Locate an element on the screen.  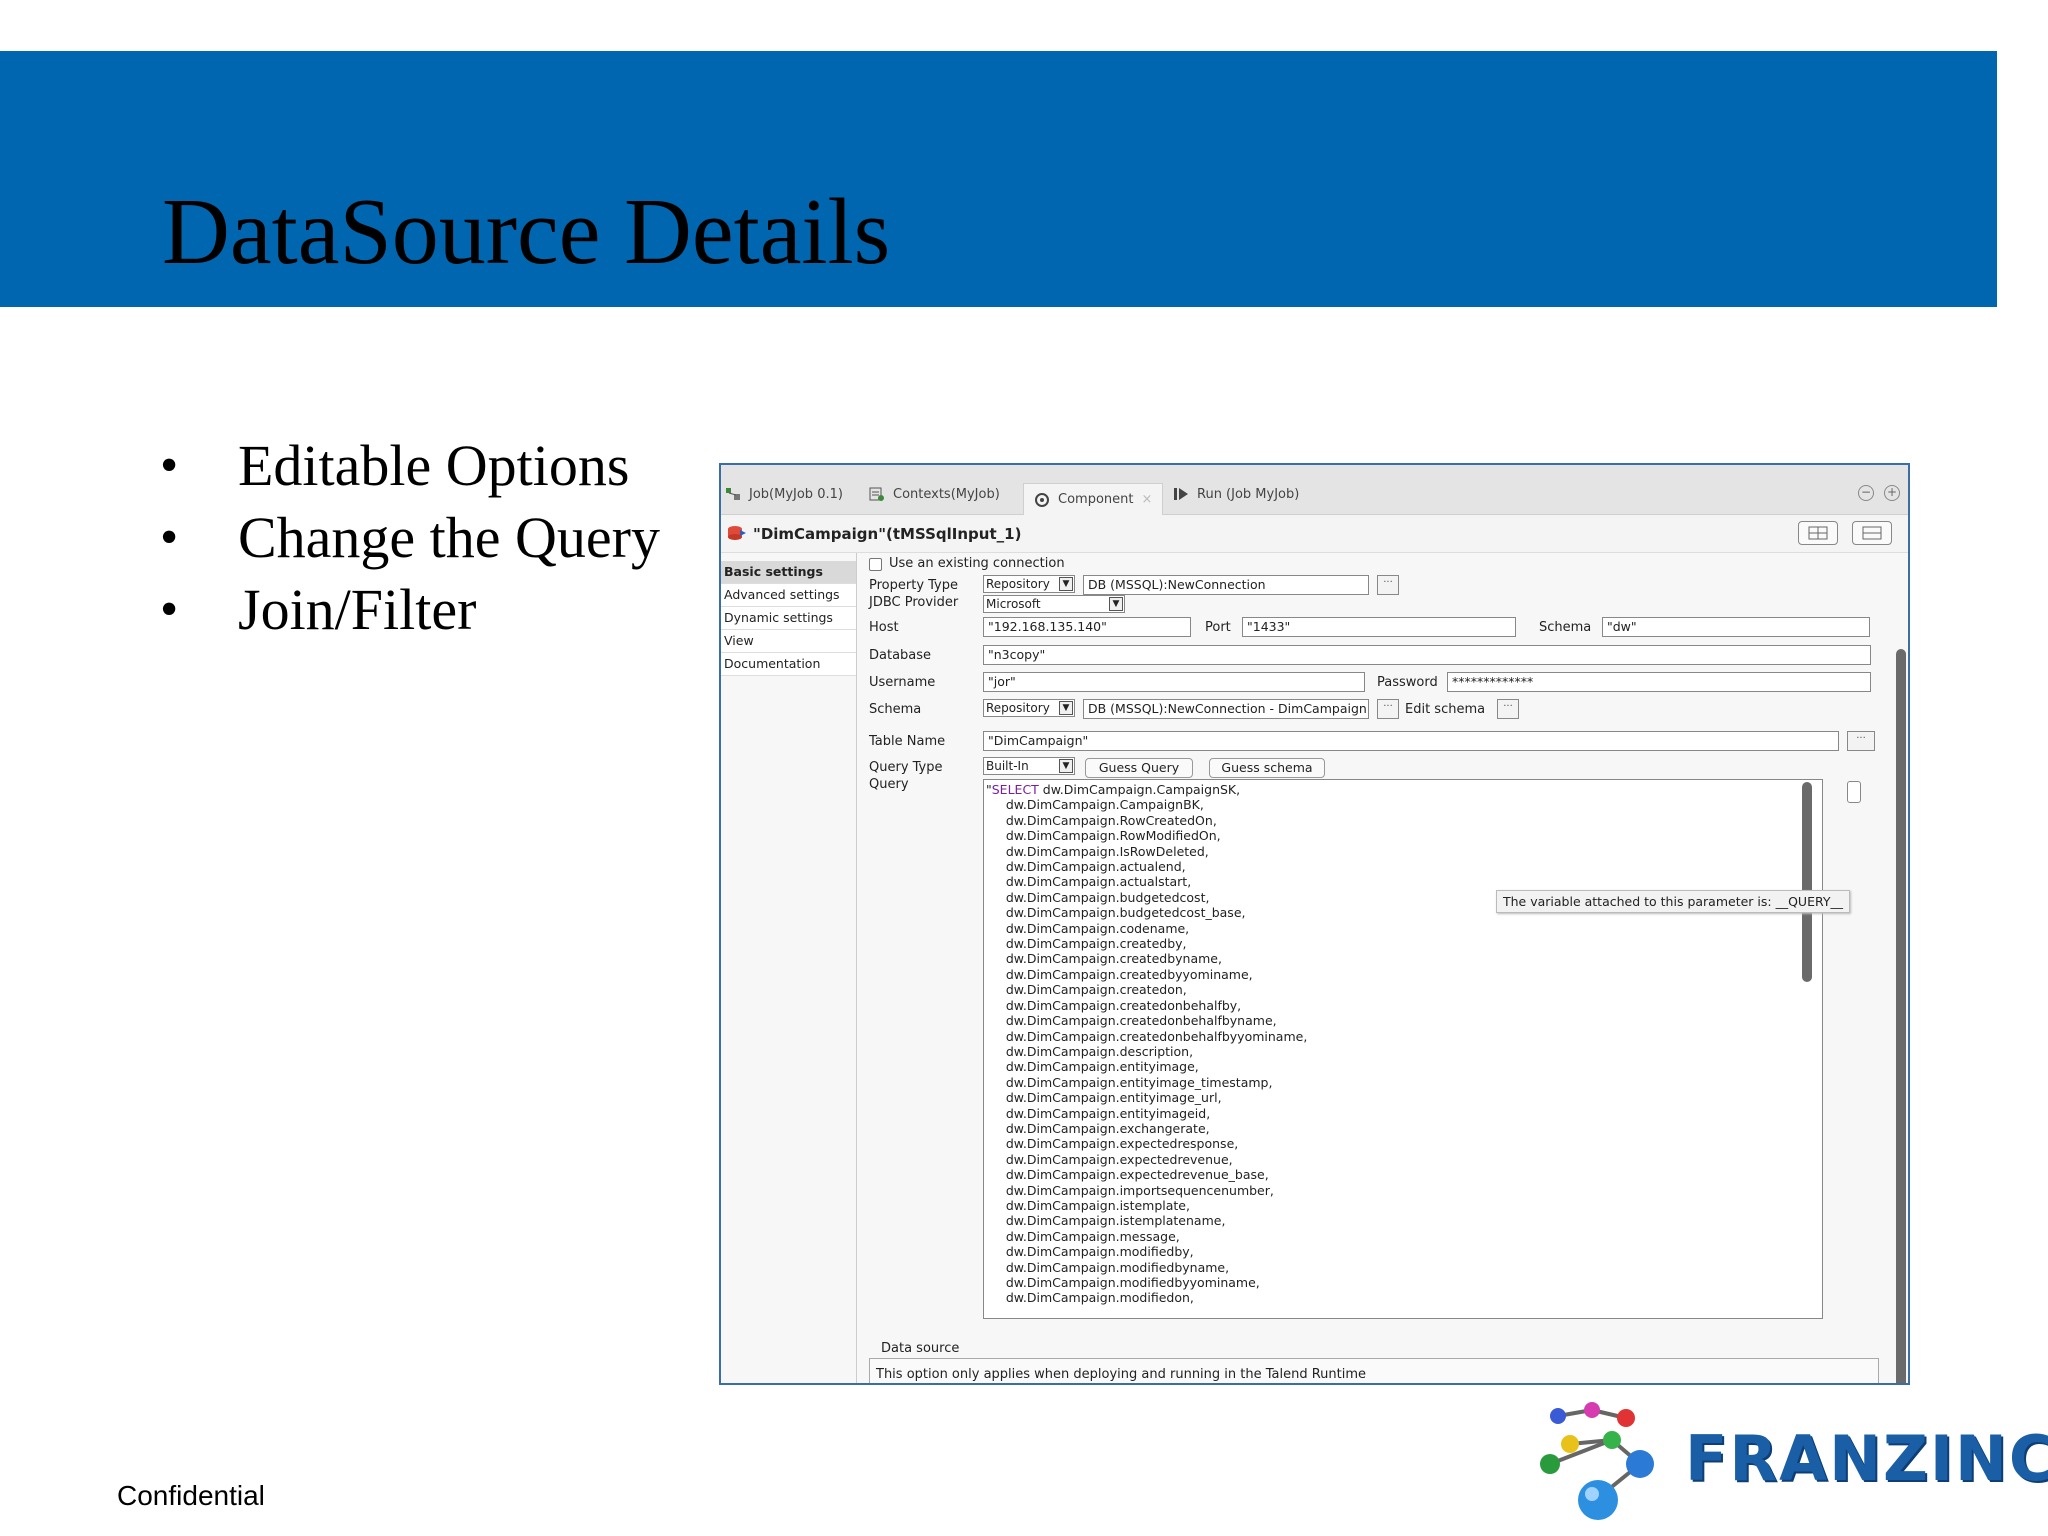
query-line: dw.DimCampaign.CampaignBK, is located at coordinates (1095, 805).